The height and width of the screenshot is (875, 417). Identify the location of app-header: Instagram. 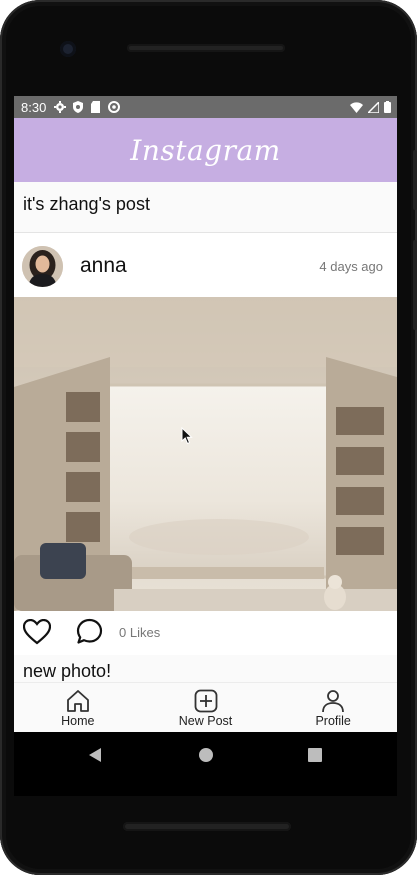
(205, 150).